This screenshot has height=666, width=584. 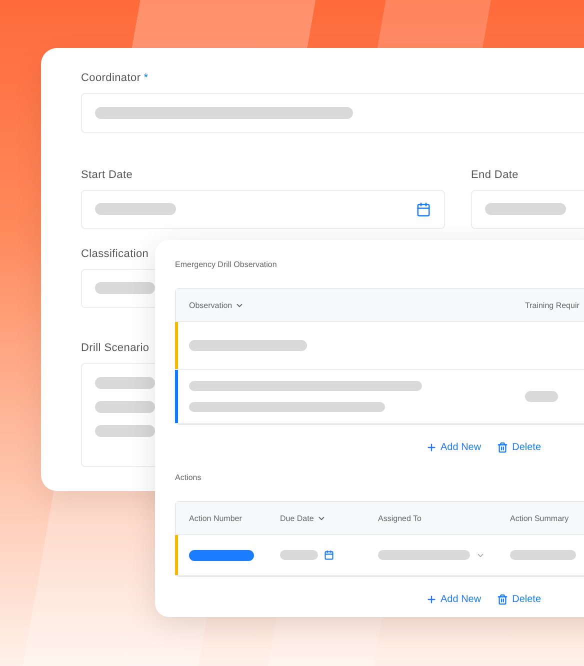 What do you see at coordinates (332, 113) in the screenshot?
I see `input-field` at bounding box center [332, 113].